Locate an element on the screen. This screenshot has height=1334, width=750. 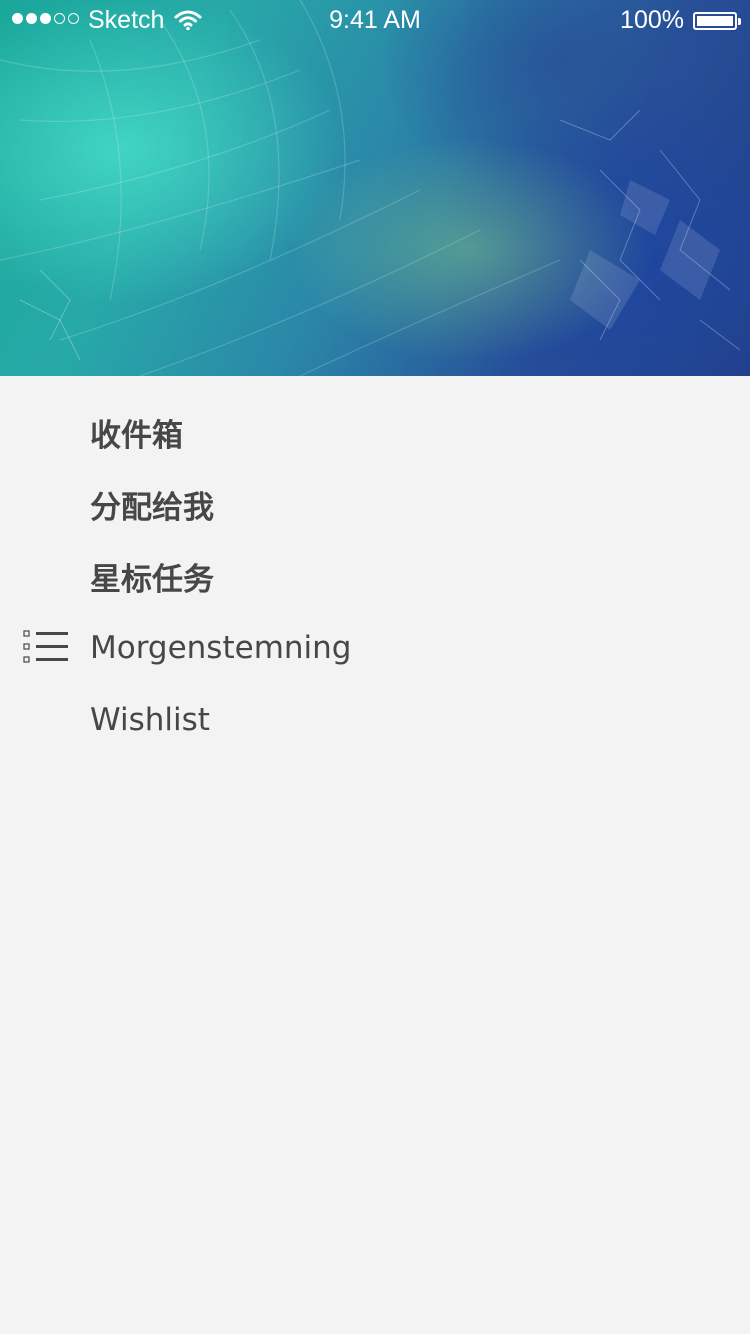
battery-percentage: 100% is located at coordinates (652, 20).